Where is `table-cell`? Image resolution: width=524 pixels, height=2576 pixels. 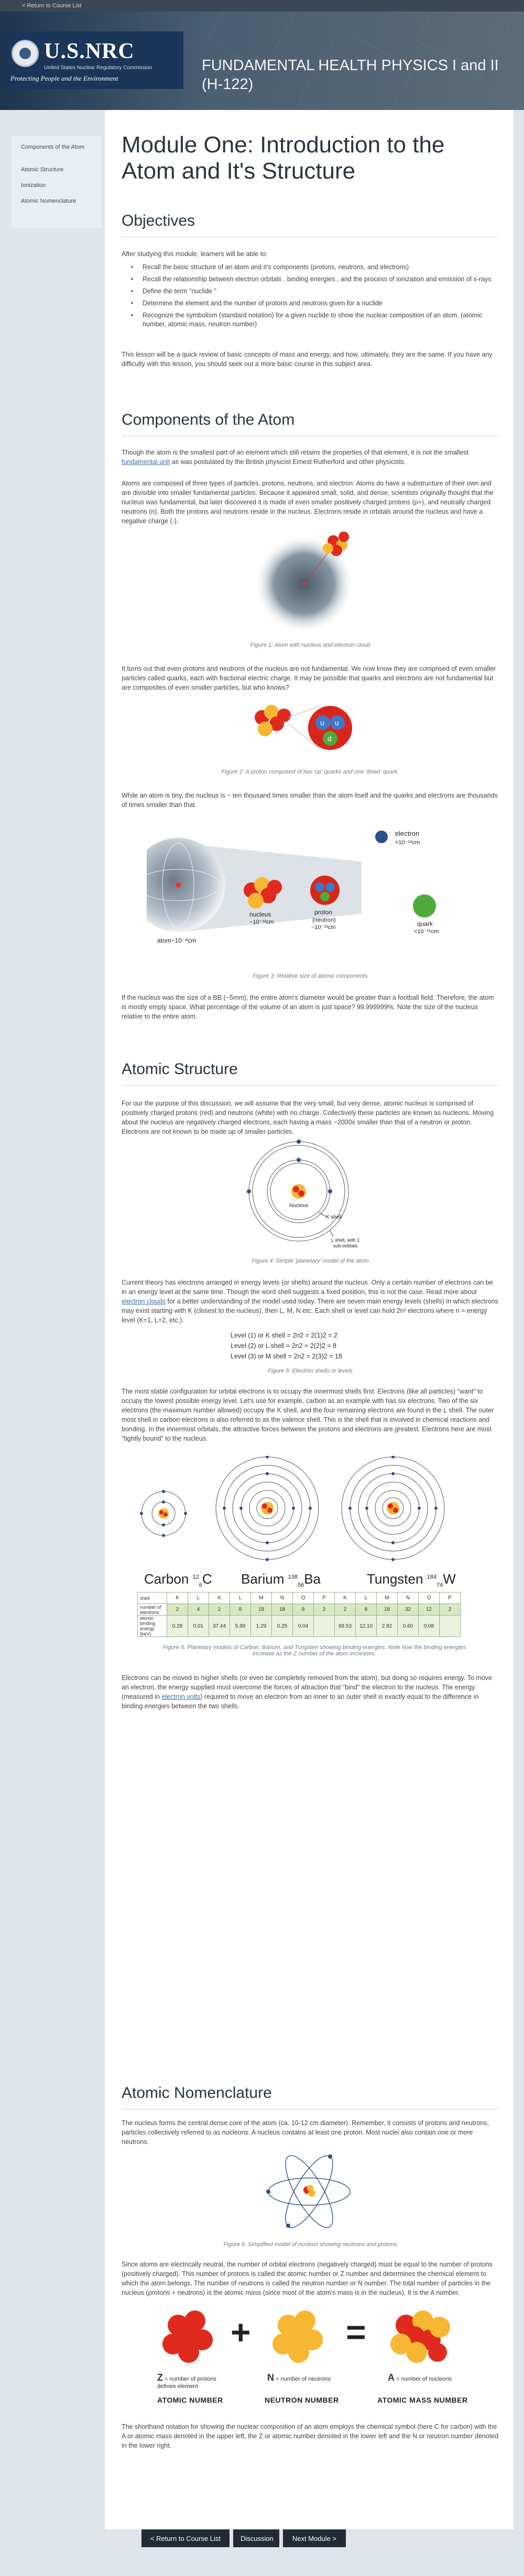
table-cell is located at coordinates (324, 1626).